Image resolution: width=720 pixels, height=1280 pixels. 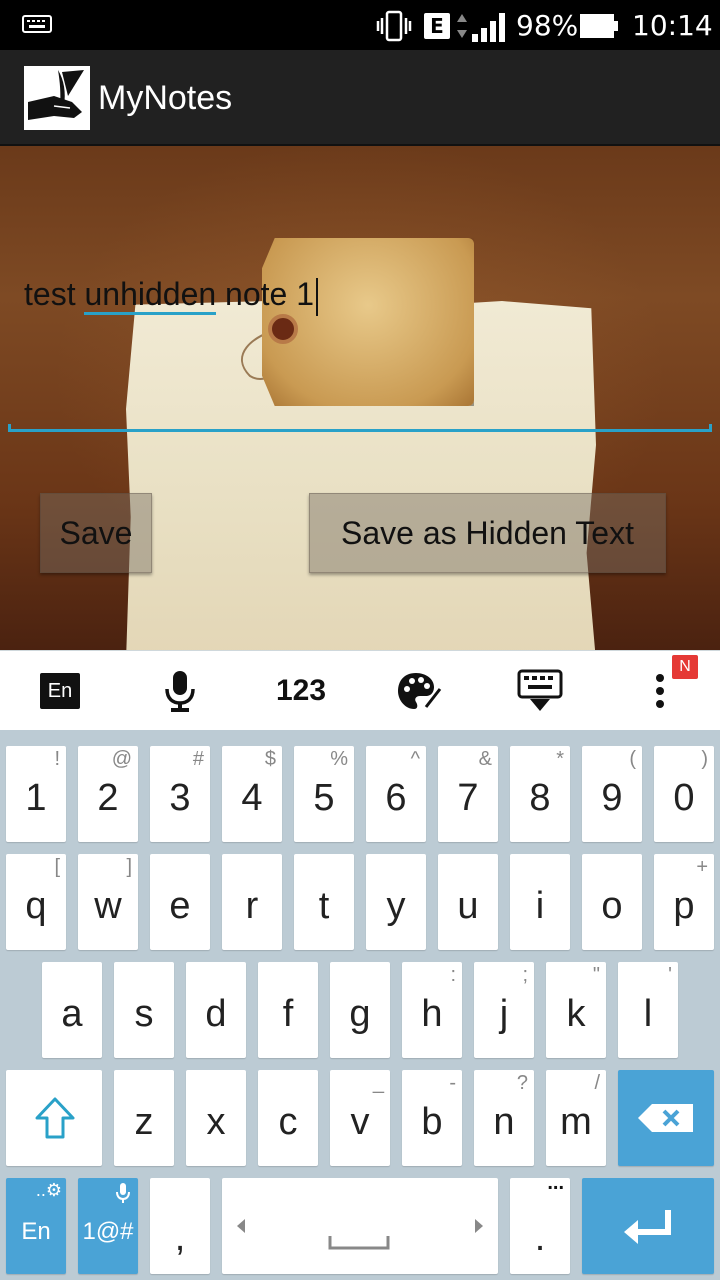 What do you see at coordinates (360, 25) in the screenshot?
I see `status-bar: E 98% 10:14` at bounding box center [360, 25].